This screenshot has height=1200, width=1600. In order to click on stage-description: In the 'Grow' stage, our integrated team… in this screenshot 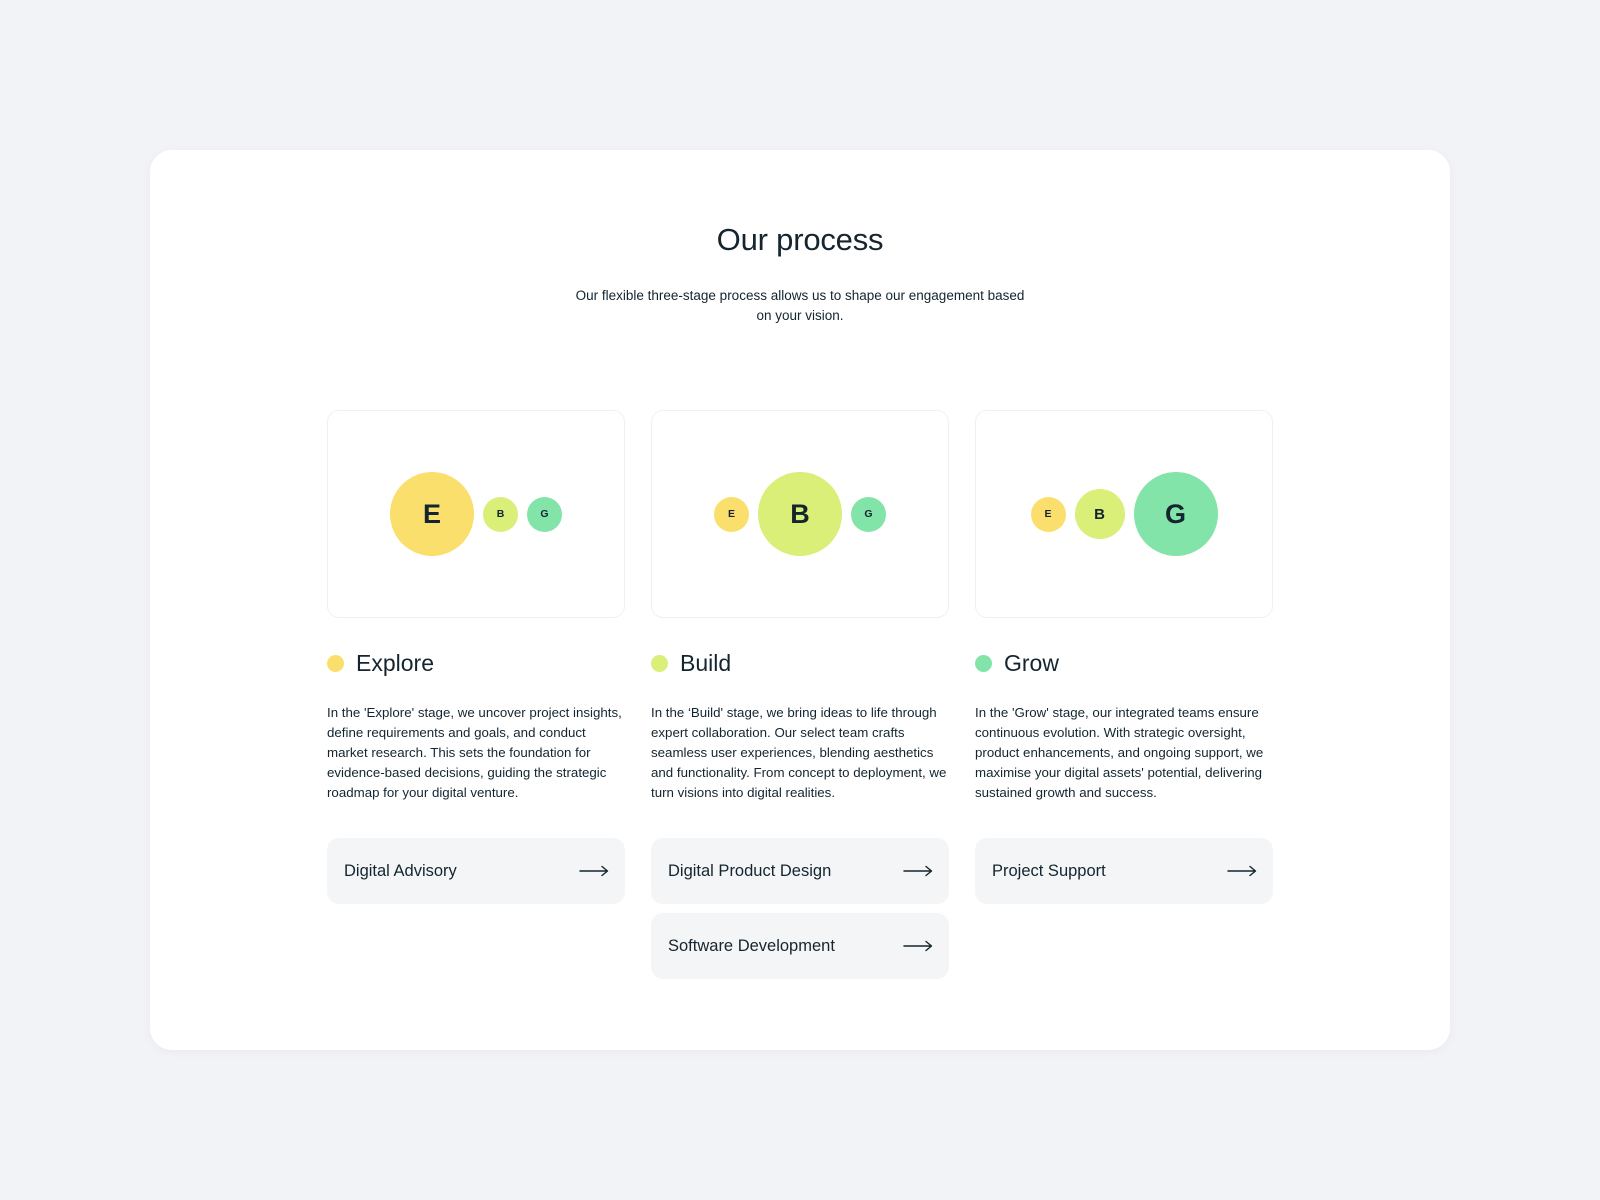, I will do `click(1119, 752)`.